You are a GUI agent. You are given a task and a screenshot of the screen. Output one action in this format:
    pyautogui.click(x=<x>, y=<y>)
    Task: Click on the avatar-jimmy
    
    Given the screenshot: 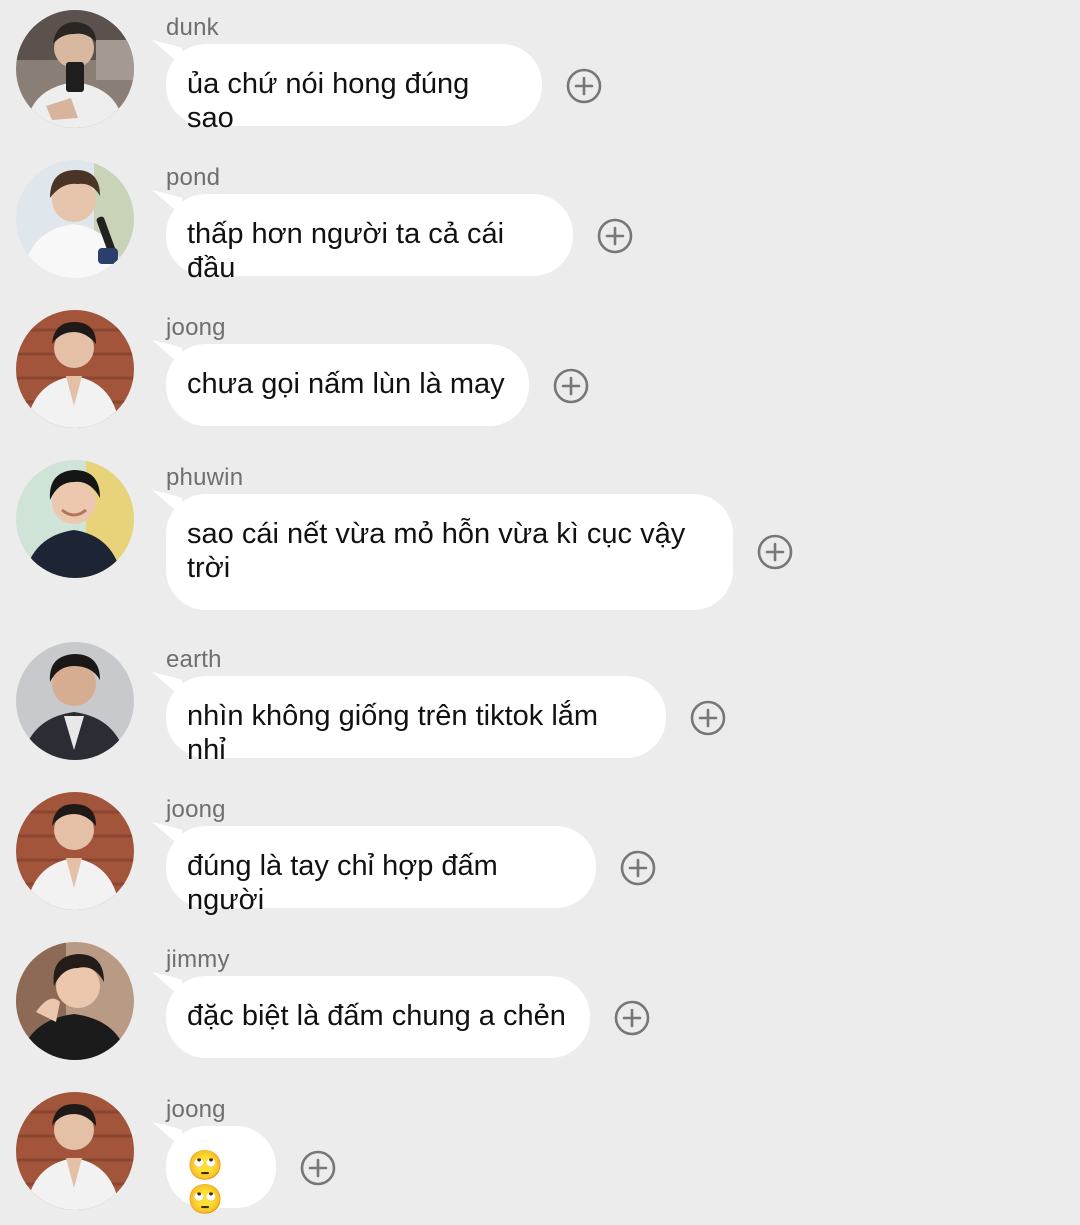 What is the action you would take?
    pyautogui.click(x=75, y=1001)
    